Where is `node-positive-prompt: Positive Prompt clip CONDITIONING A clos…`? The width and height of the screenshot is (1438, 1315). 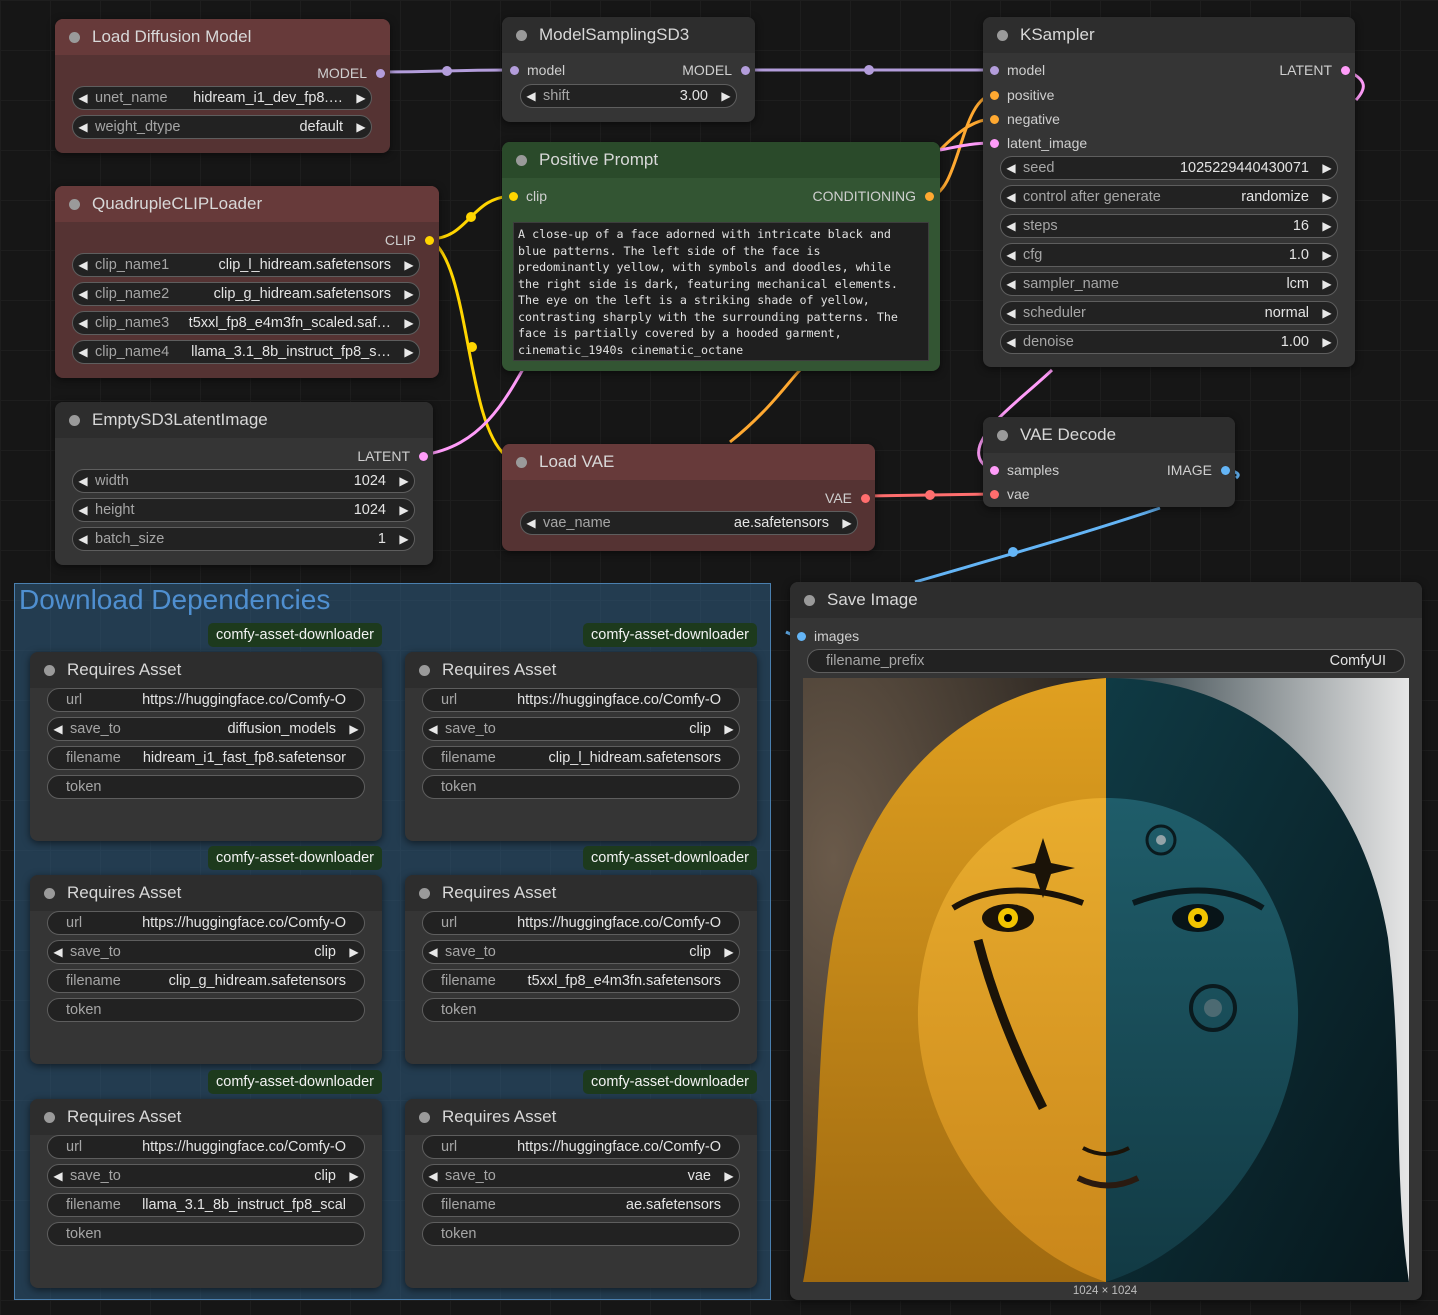
node-positive-prompt: Positive Prompt clip CONDITIONING A clos… is located at coordinates (721, 256).